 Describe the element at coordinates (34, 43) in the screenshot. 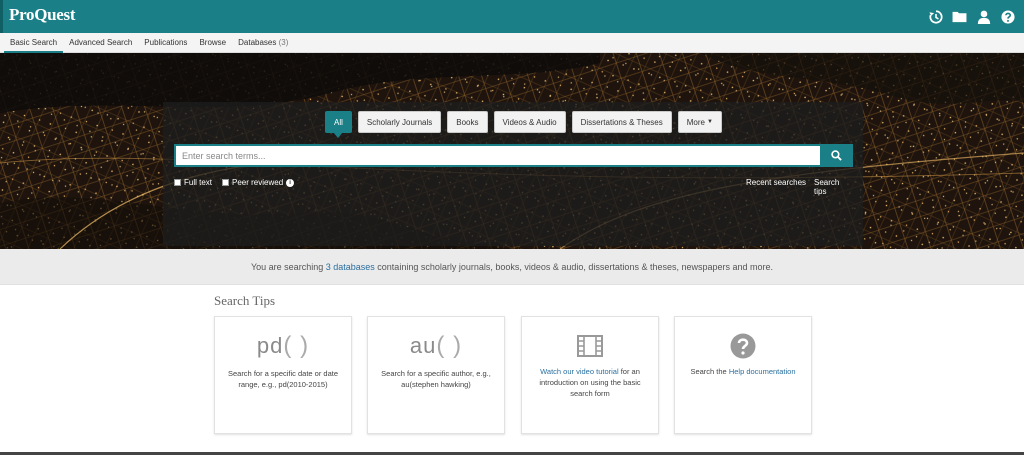

I see `nav-basic-search: Basic Search` at that location.